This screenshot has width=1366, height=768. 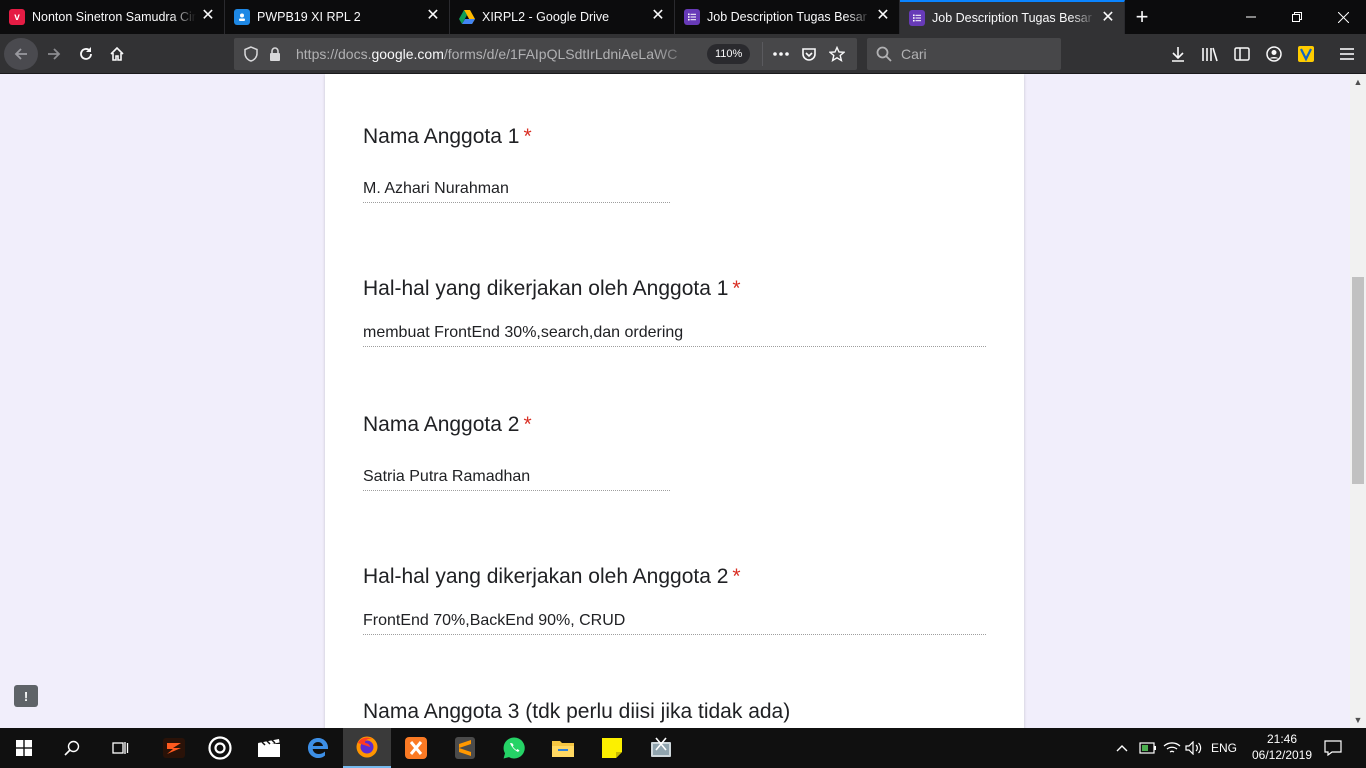 I want to click on window-controls, so click(x=1297, y=17).